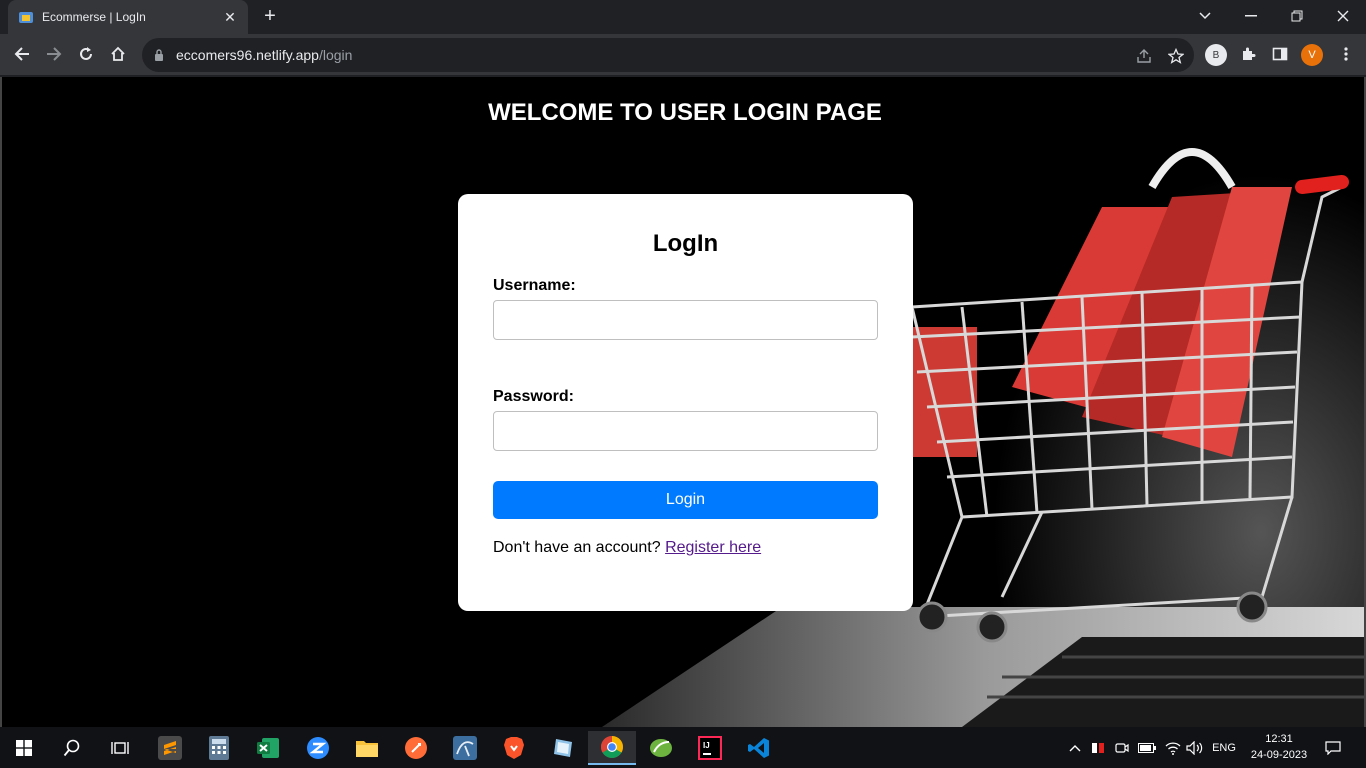  I want to click on browser-toolbar: eccomers96.netlify.app/login B V, so click(683, 55).